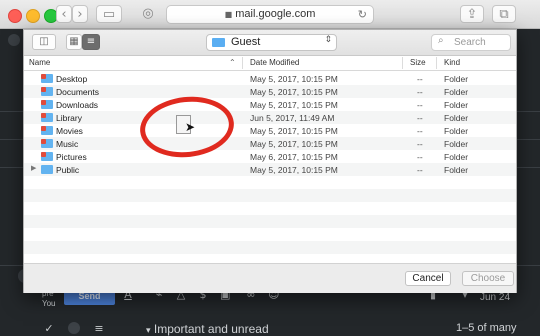  What do you see at coordinates (362, 14) in the screenshot?
I see `reload-icon: ↻` at bounding box center [362, 14].